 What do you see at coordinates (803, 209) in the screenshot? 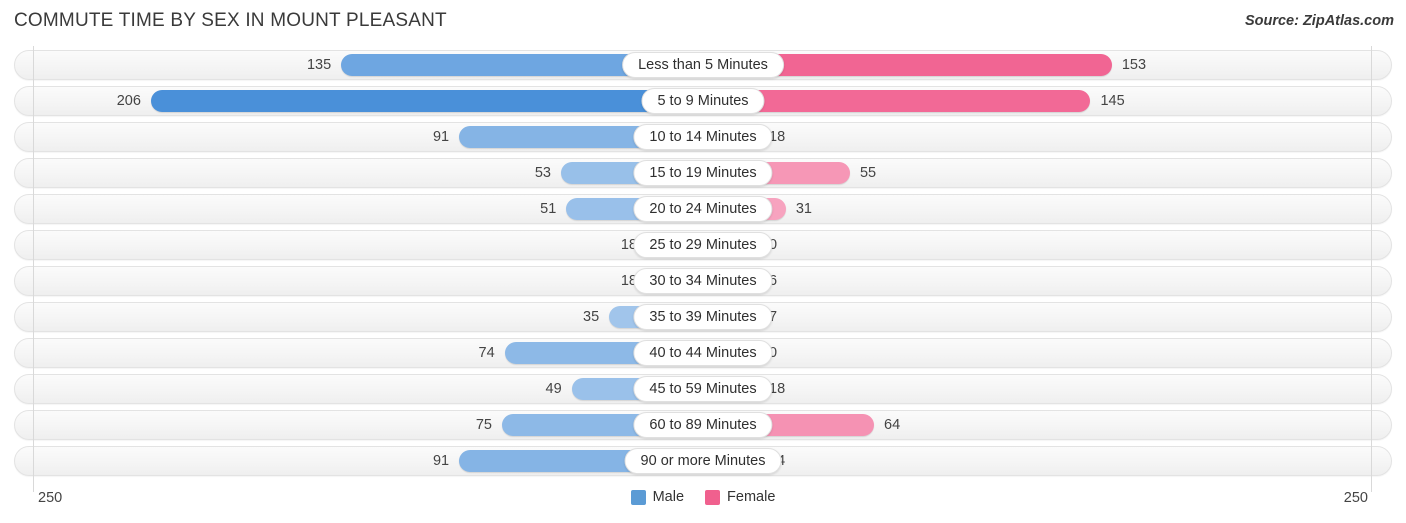
I see `value-label-female: 31` at bounding box center [803, 209].